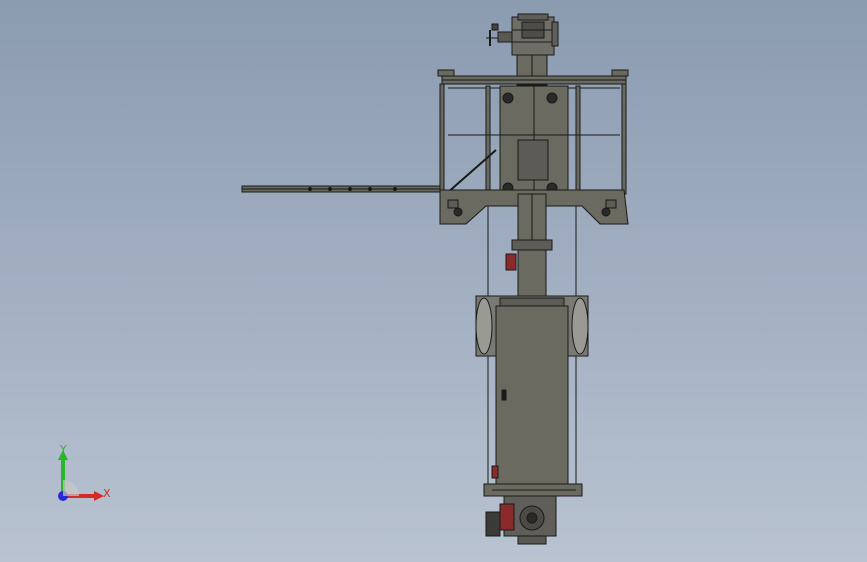 Image resolution: width=867 pixels, height=562 pixels. I want to click on triad-y-label: Y, so click(63, 449).